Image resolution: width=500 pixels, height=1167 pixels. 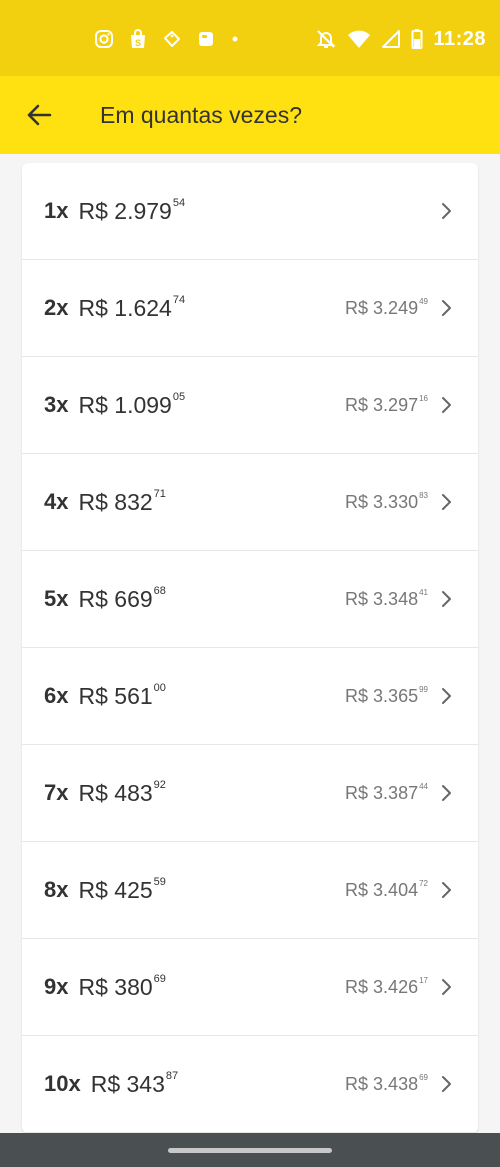 I want to click on dot-icon, so click(x=235, y=39).